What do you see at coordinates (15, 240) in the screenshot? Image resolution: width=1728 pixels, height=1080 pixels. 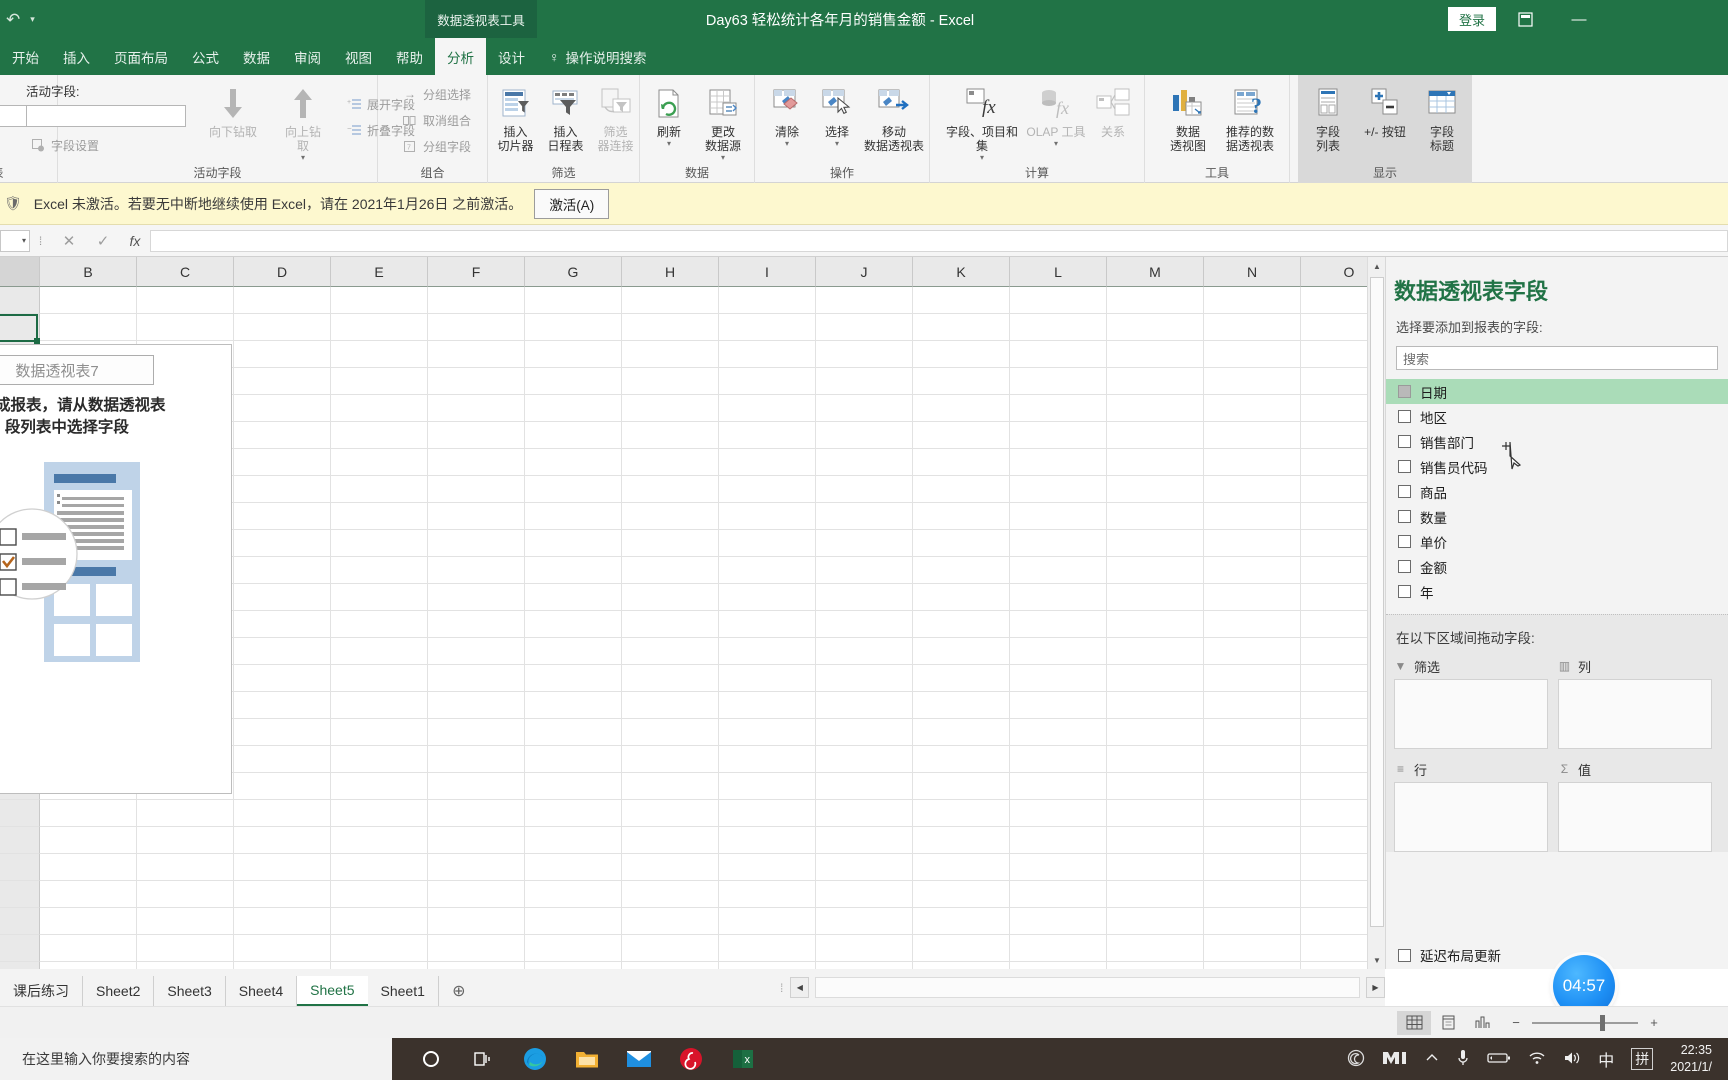 I see `name-box: ▾` at bounding box center [15, 240].